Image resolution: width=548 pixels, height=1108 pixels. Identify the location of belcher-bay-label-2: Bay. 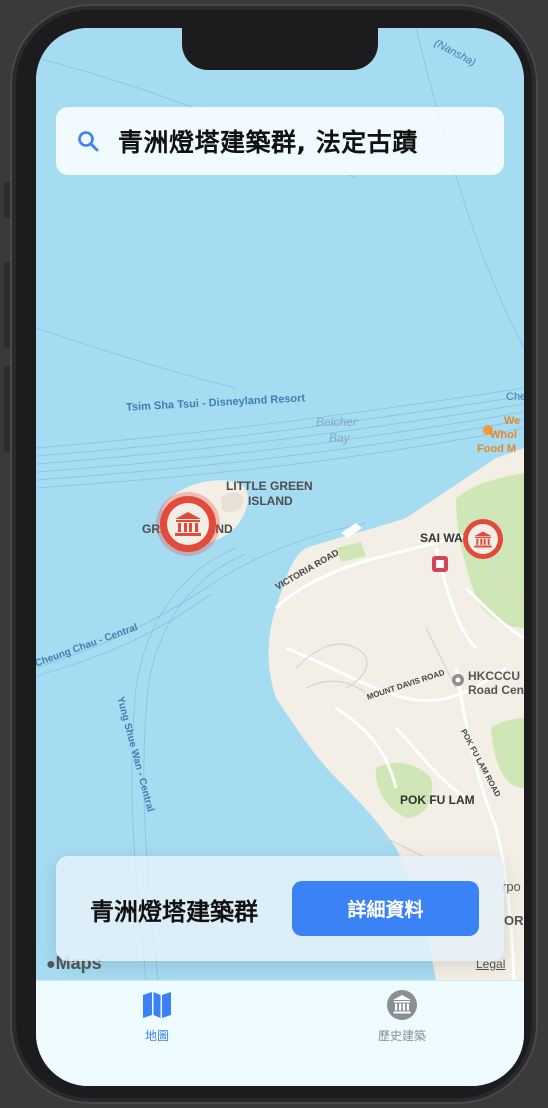
(339, 438).